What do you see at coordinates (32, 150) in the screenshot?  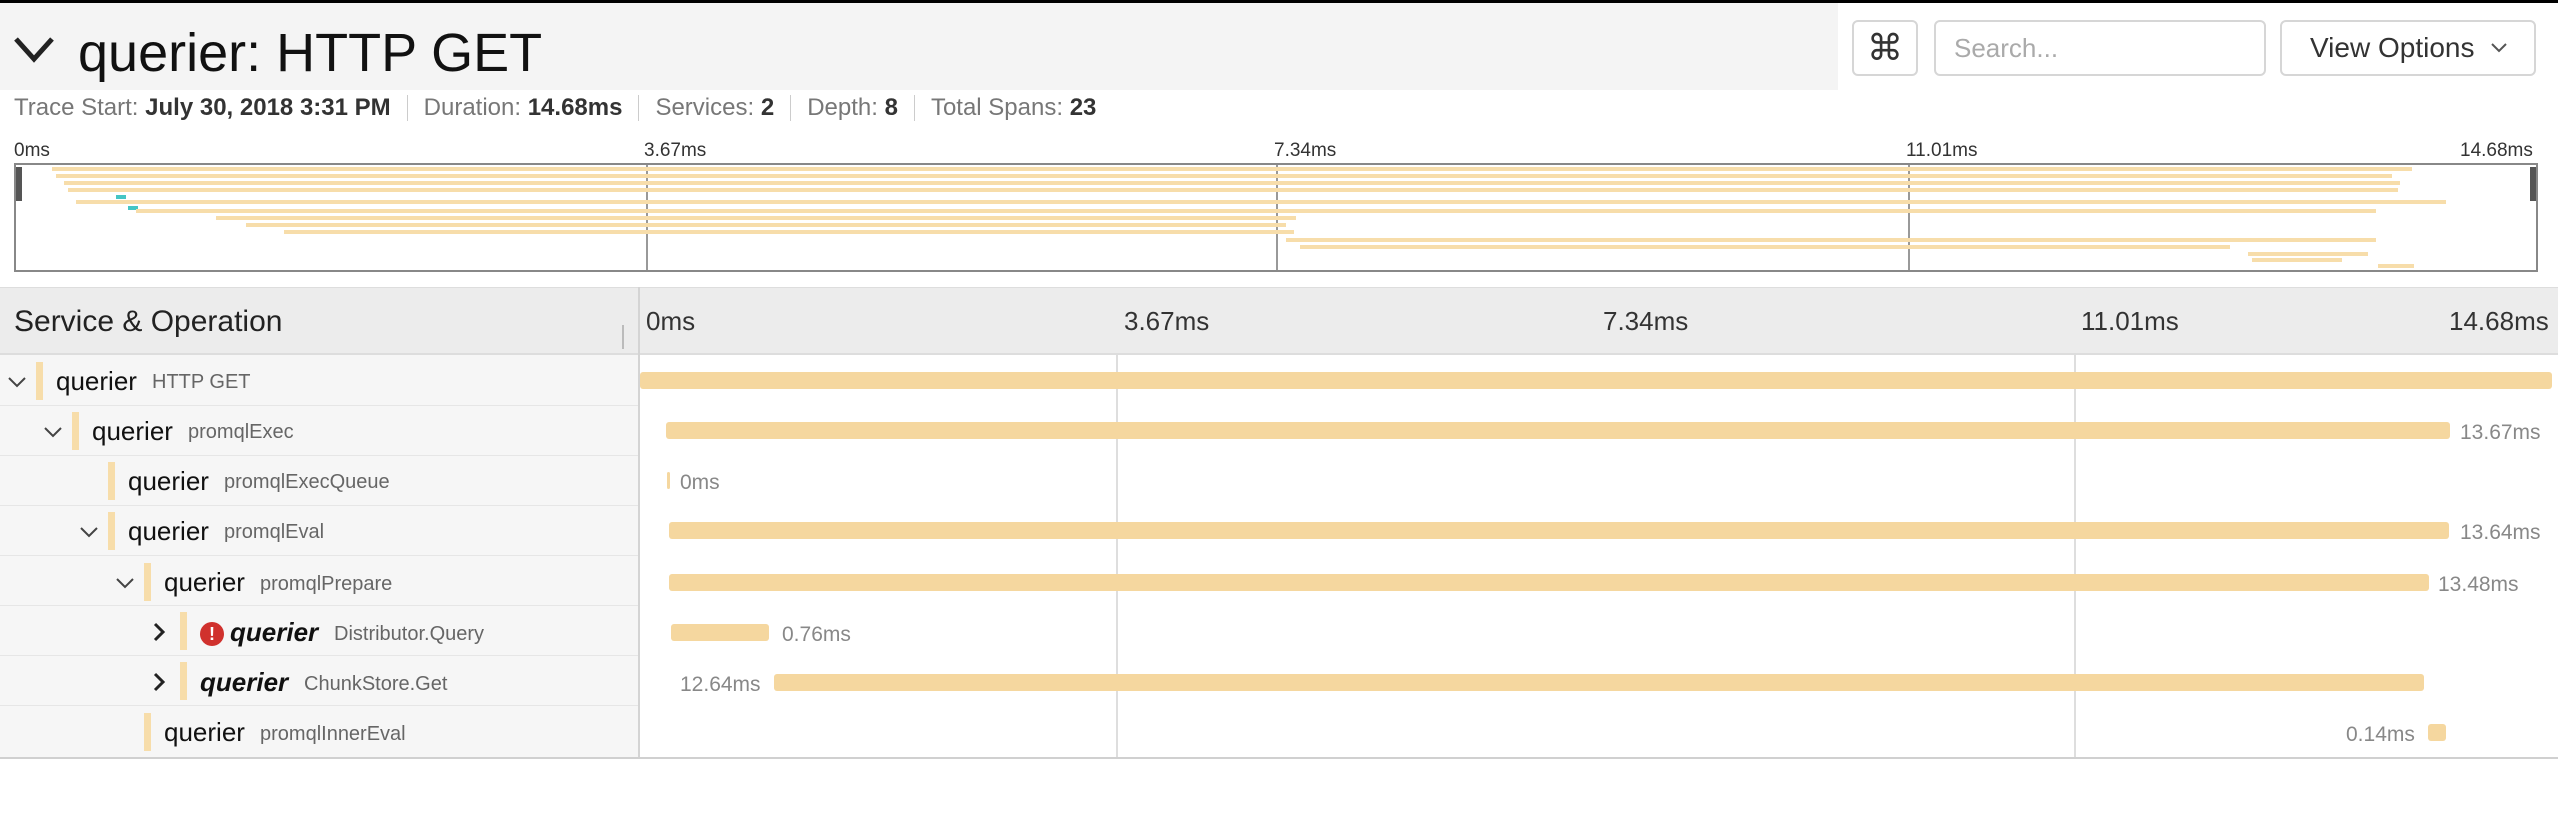 I see `minimap-tick-label: 0ms` at bounding box center [32, 150].